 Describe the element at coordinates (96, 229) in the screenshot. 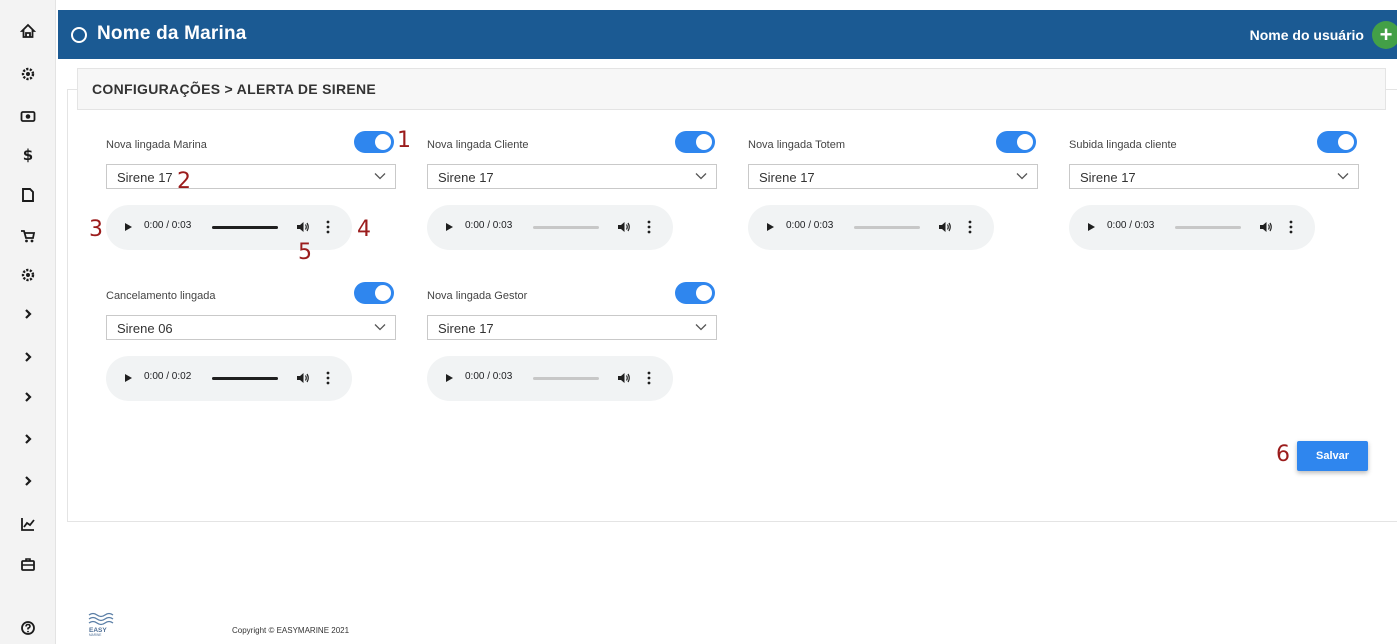

I see `annotation-3: 3` at that location.